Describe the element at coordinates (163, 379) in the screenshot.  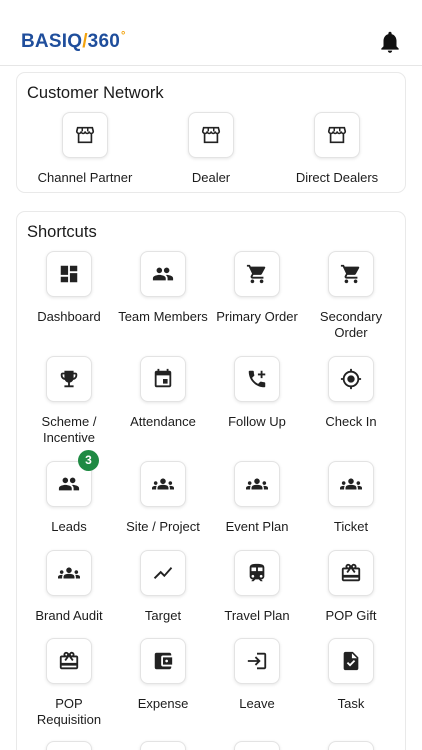
I see `calendar-icon` at that location.